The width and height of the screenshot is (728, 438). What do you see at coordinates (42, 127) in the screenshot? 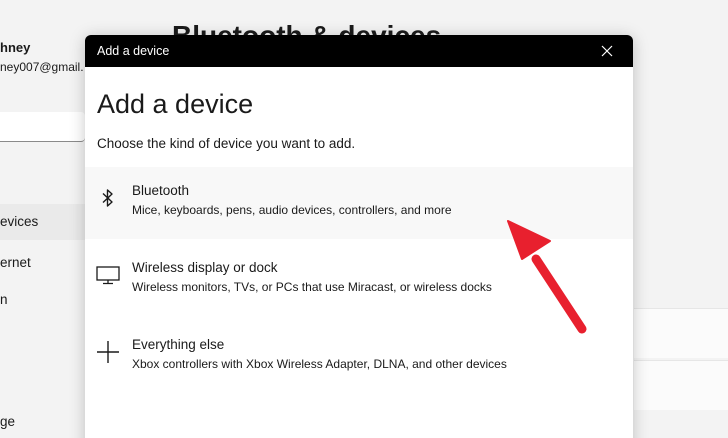
I see `find-setting-search-input` at bounding box center [42, 127].